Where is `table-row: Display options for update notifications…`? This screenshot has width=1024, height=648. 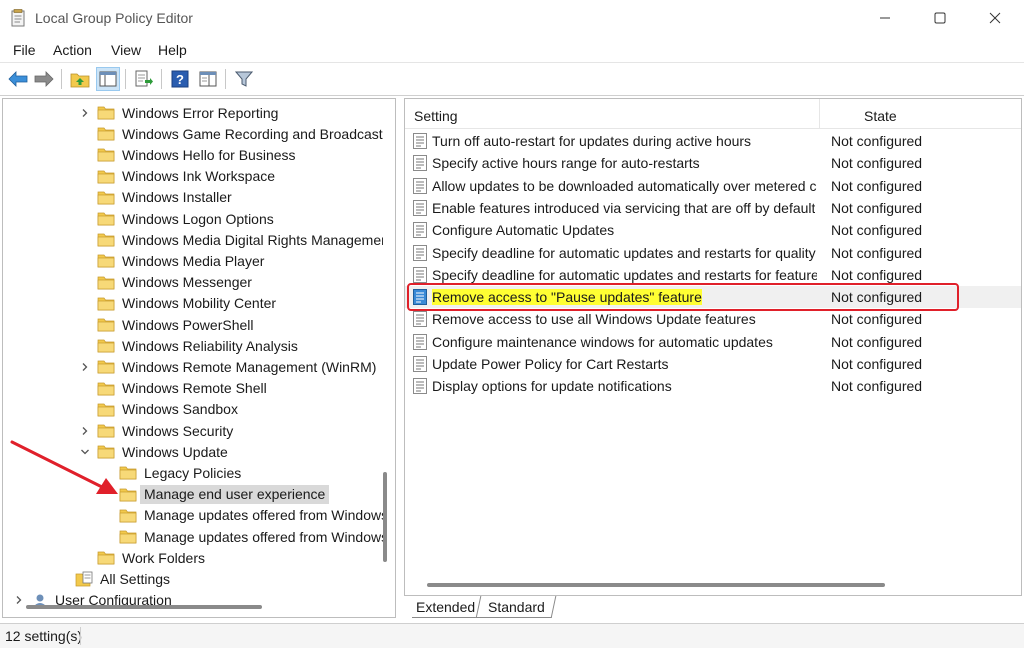 table-row: Display options for update notifications… is located at coordinates (713, 386).